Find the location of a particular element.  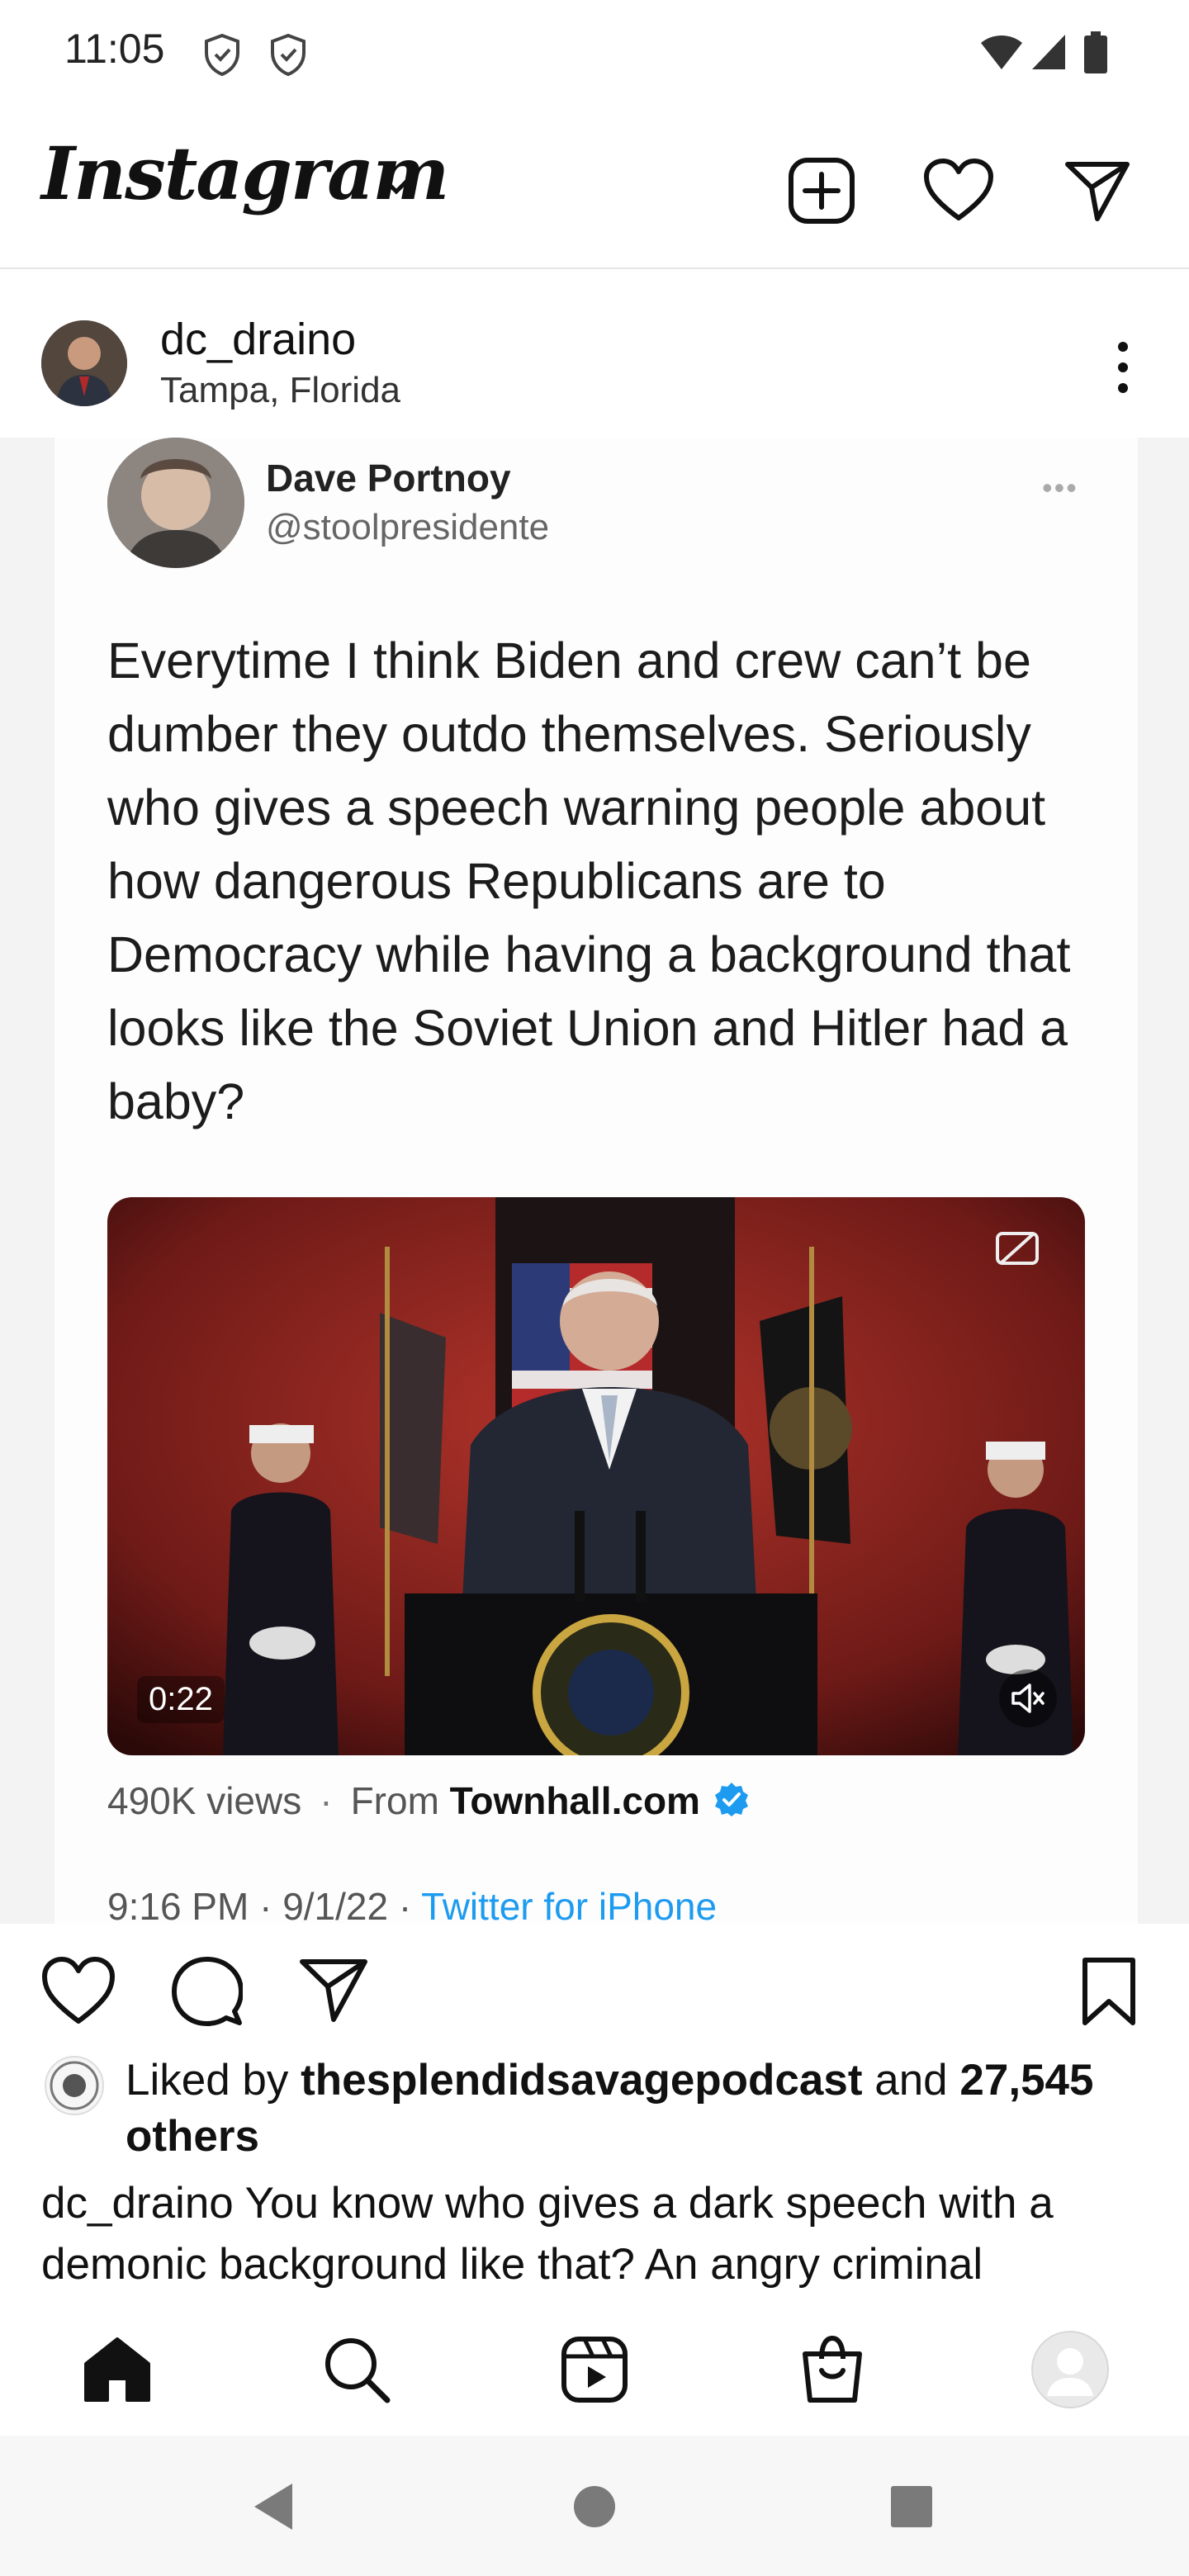

direct-message-button is located at coordinates (1097, 191).